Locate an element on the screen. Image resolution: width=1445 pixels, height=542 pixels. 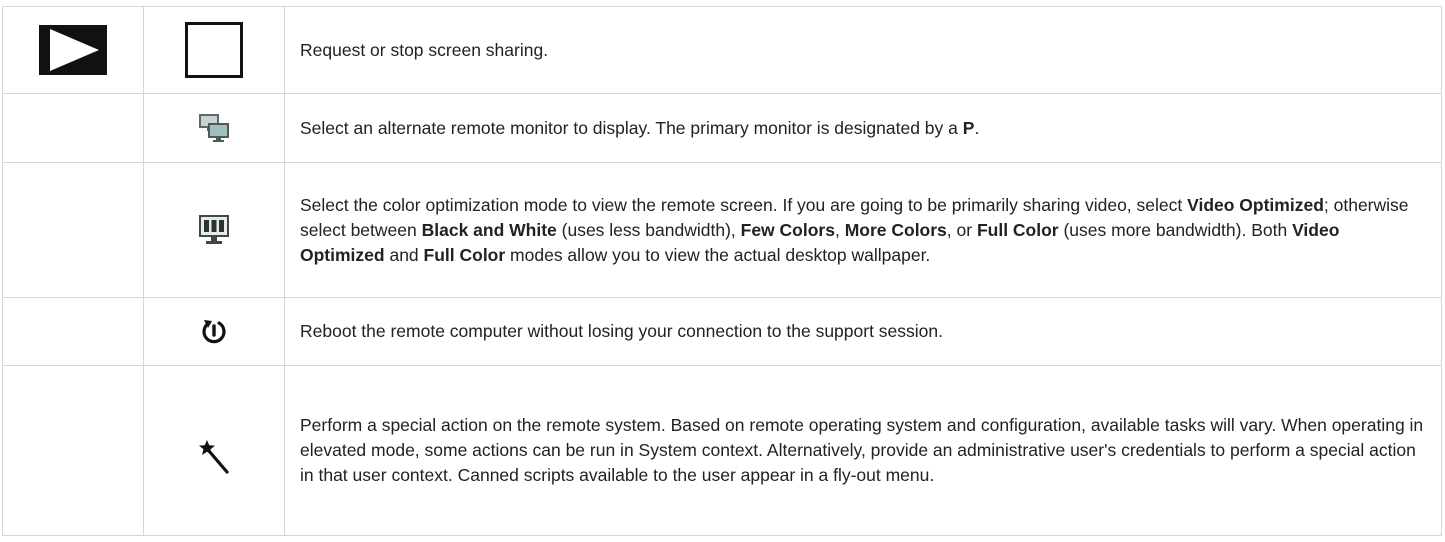
description-cell: Request or stop screen sharing. is located at coordinates (863, 50).